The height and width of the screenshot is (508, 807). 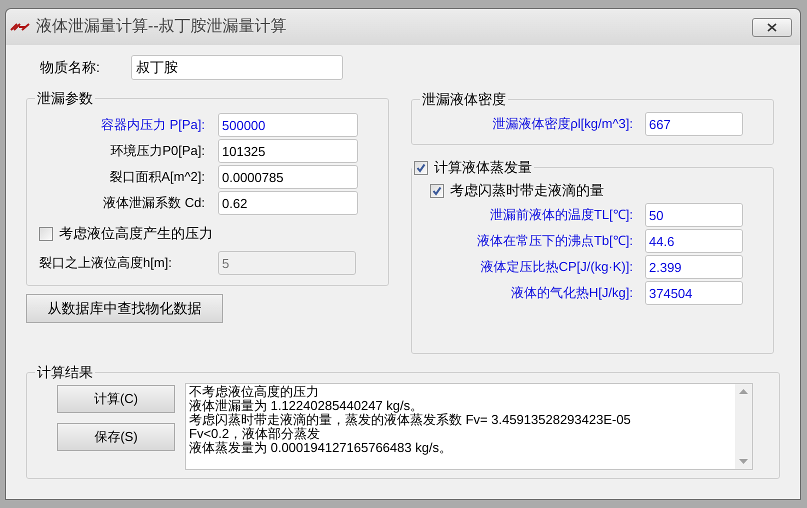 What do you see at coordinates (70, 67) in the screenshot?
I see `substance-label: 物质名称:` at bounding box center [70, 67].